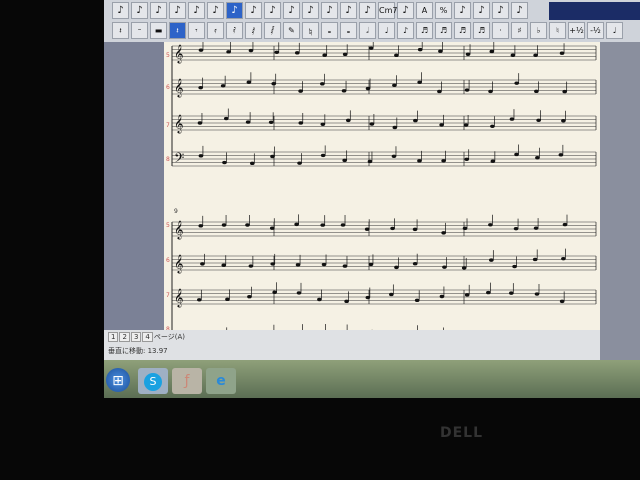 This screenshot has height=480, width=640. Describe the element at coordinates (272, 30) in the screenshot. I see `entry-button: 𝅂` at that location.